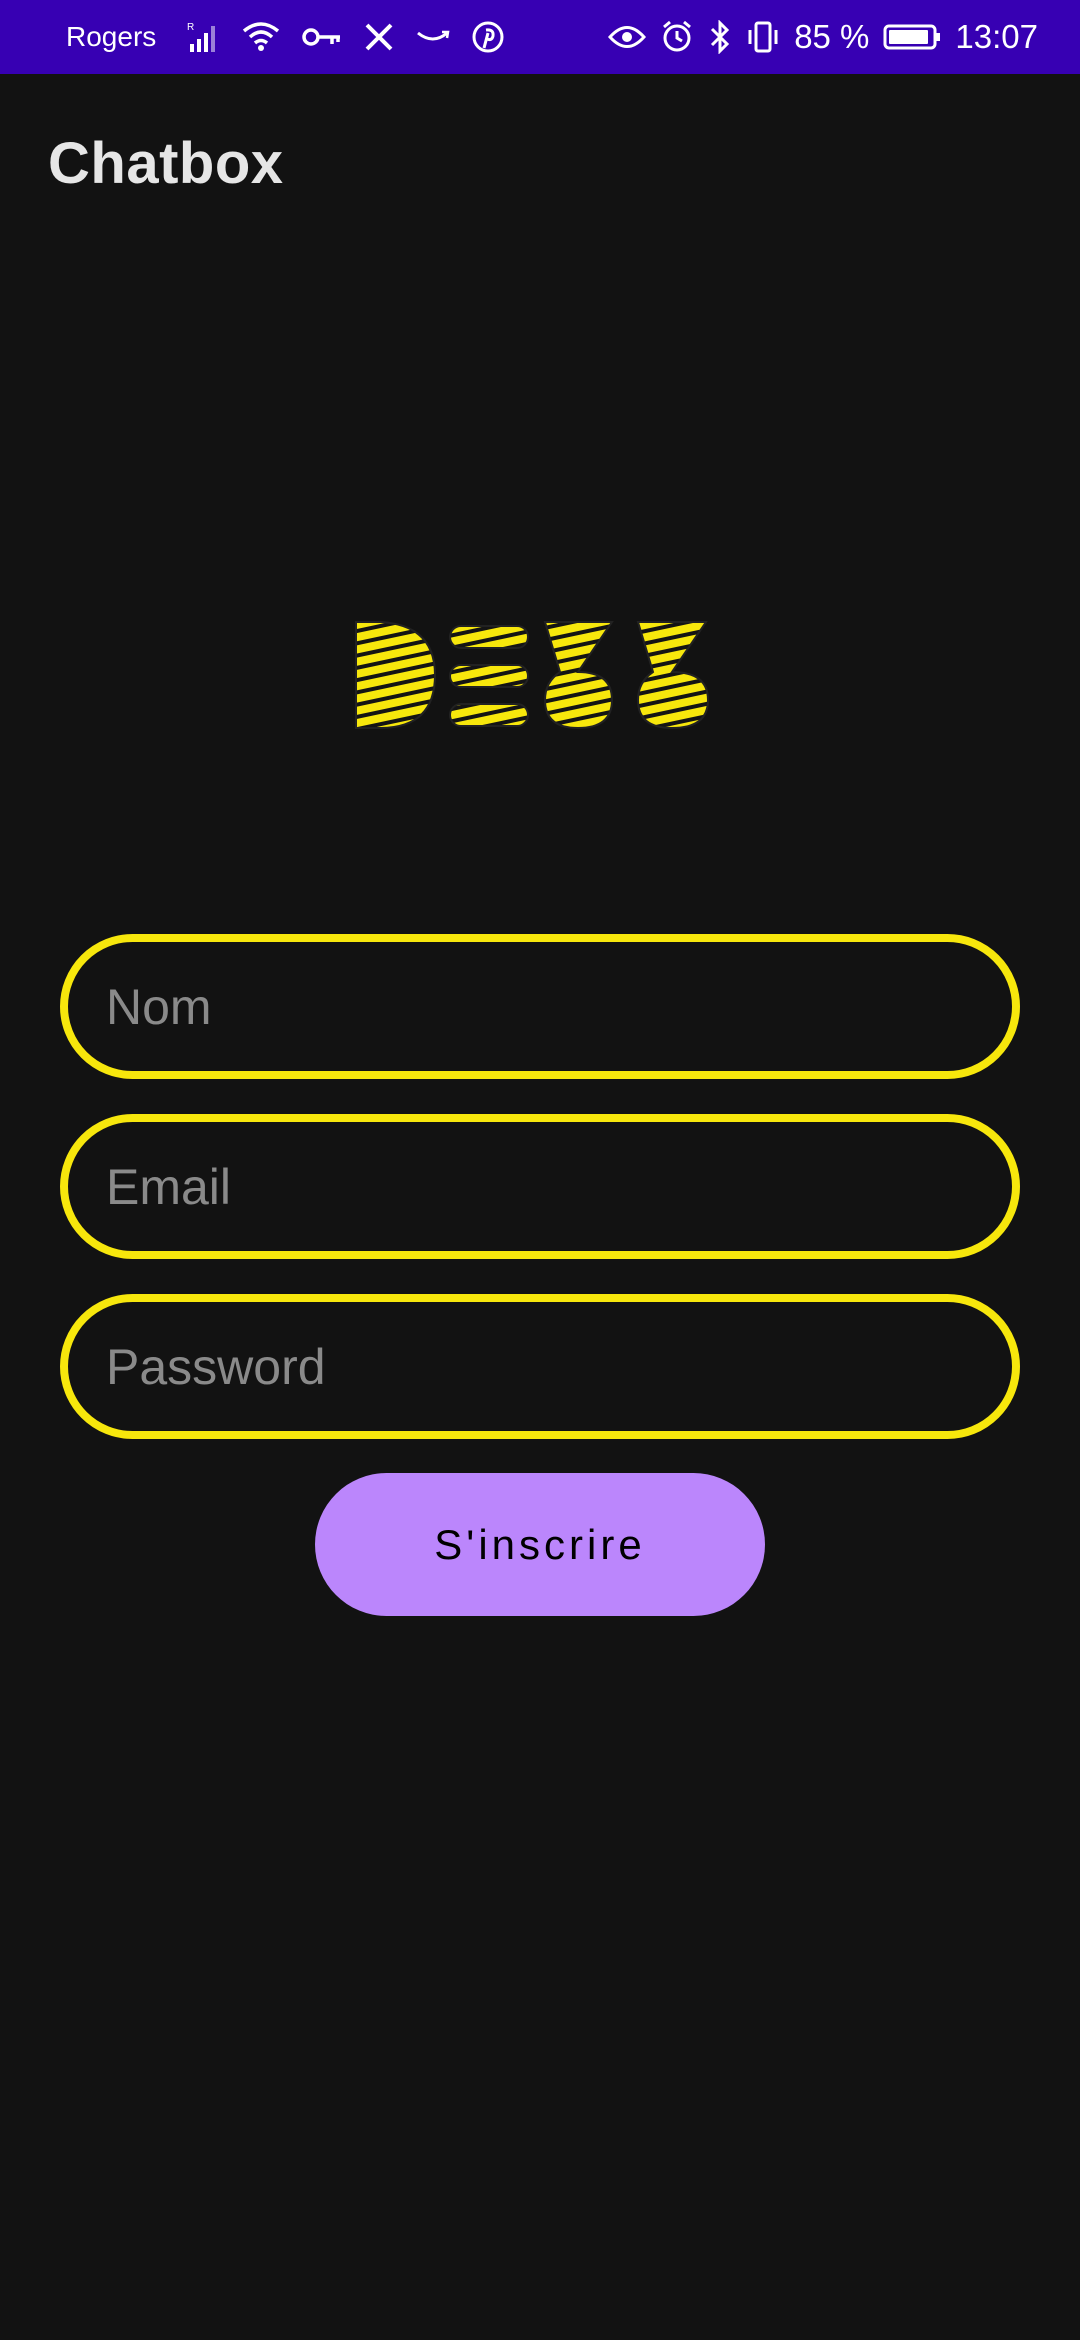 This screenshot has height=2340, width=1080. I want to click on email-input, so click(540, 1186).